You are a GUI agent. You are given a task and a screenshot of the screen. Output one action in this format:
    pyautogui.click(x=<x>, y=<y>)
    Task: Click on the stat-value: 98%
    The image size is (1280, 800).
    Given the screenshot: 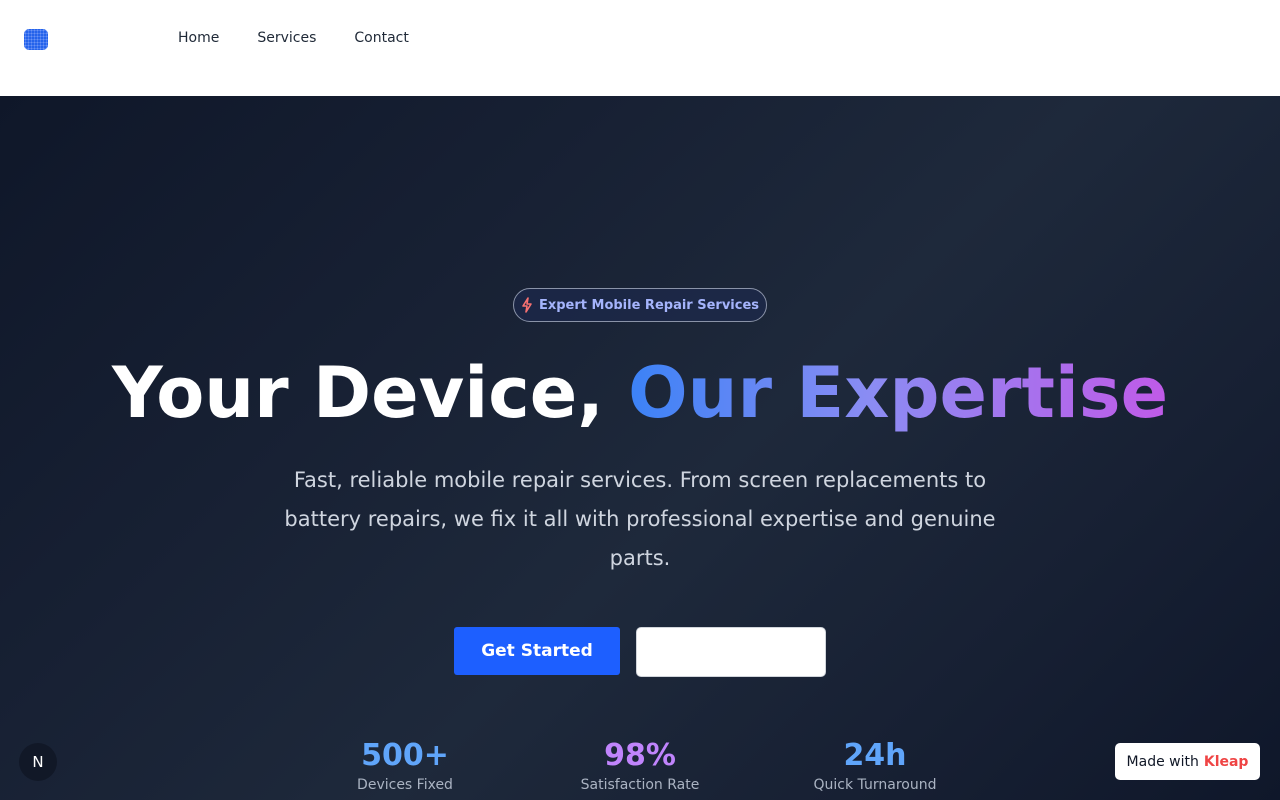 What is the action you would take?
    pyautogui.click(x=640, y=755)
    